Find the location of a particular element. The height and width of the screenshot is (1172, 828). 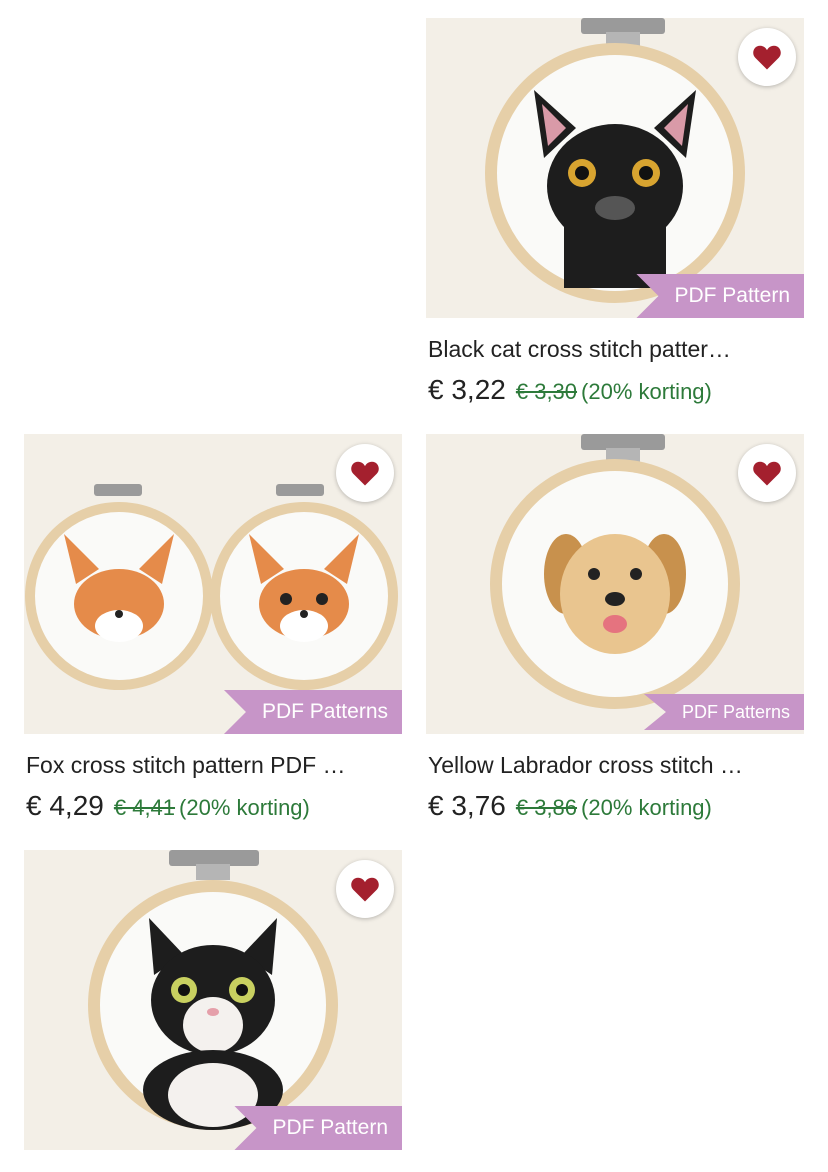

original-price: € 4,41 is located at coordinates (144, 807).